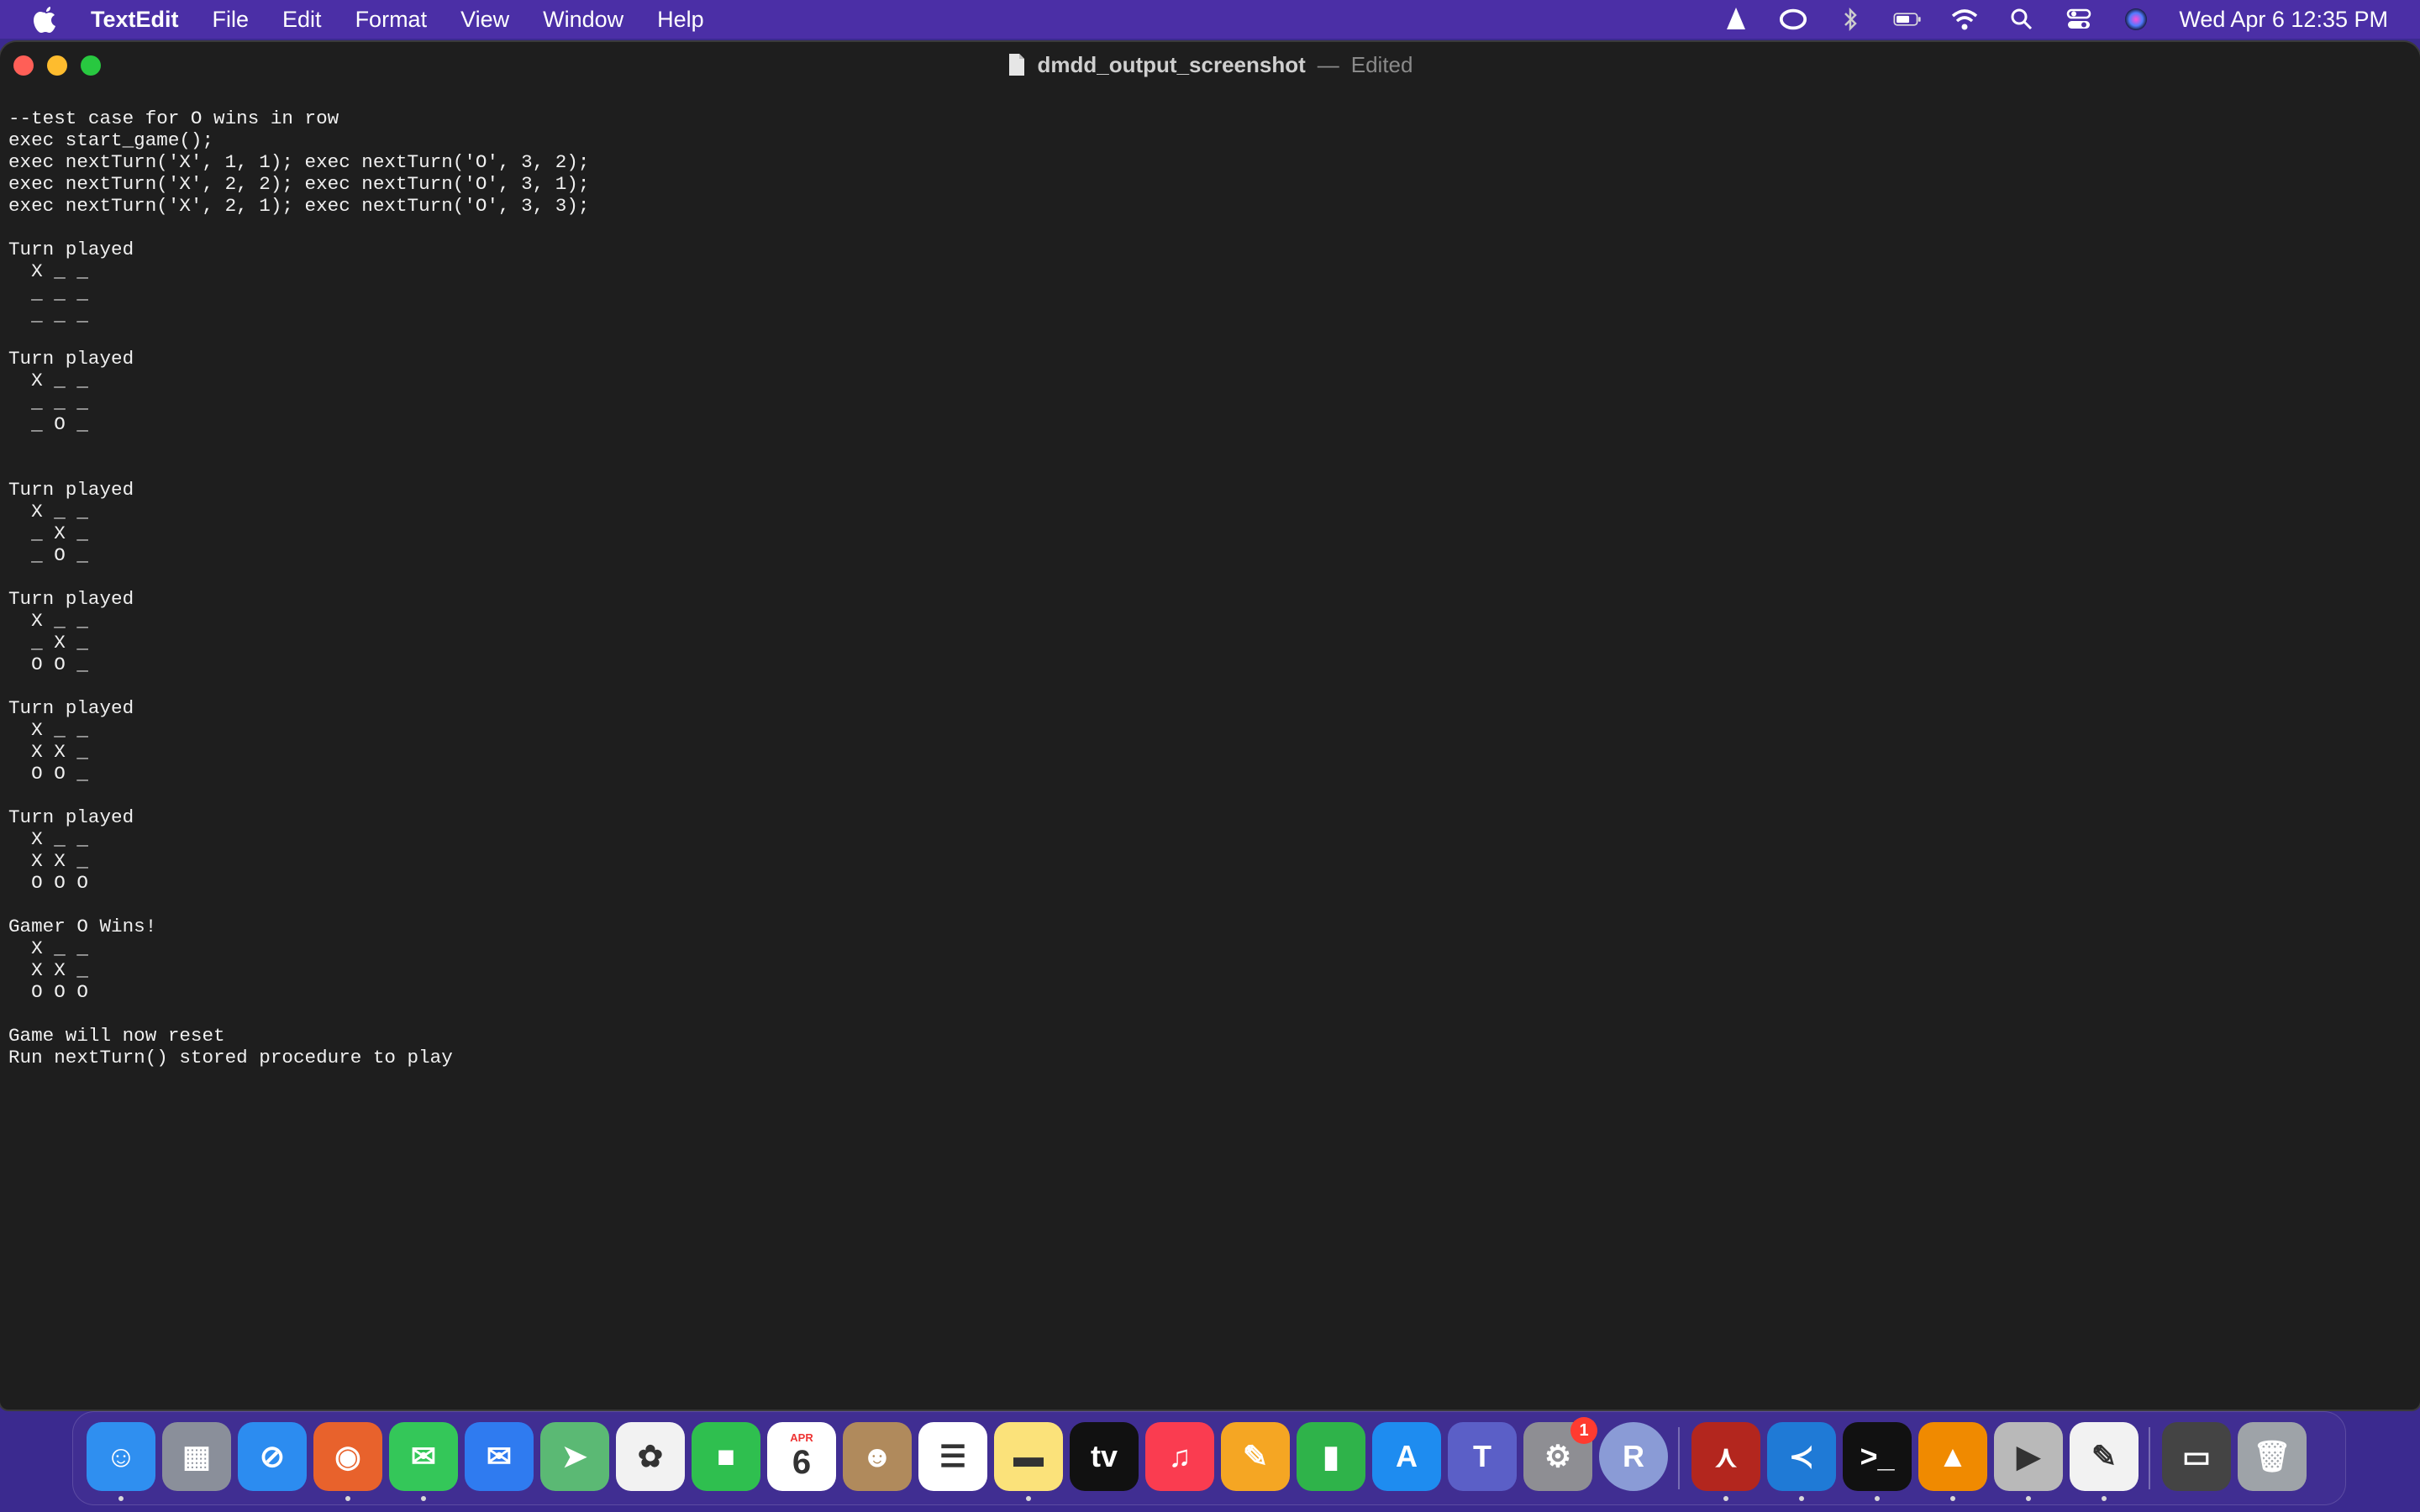  Describe the element at coordinates (650, 1456) in the screenshot. I see `dock-photos-icon: ✿` at that location.